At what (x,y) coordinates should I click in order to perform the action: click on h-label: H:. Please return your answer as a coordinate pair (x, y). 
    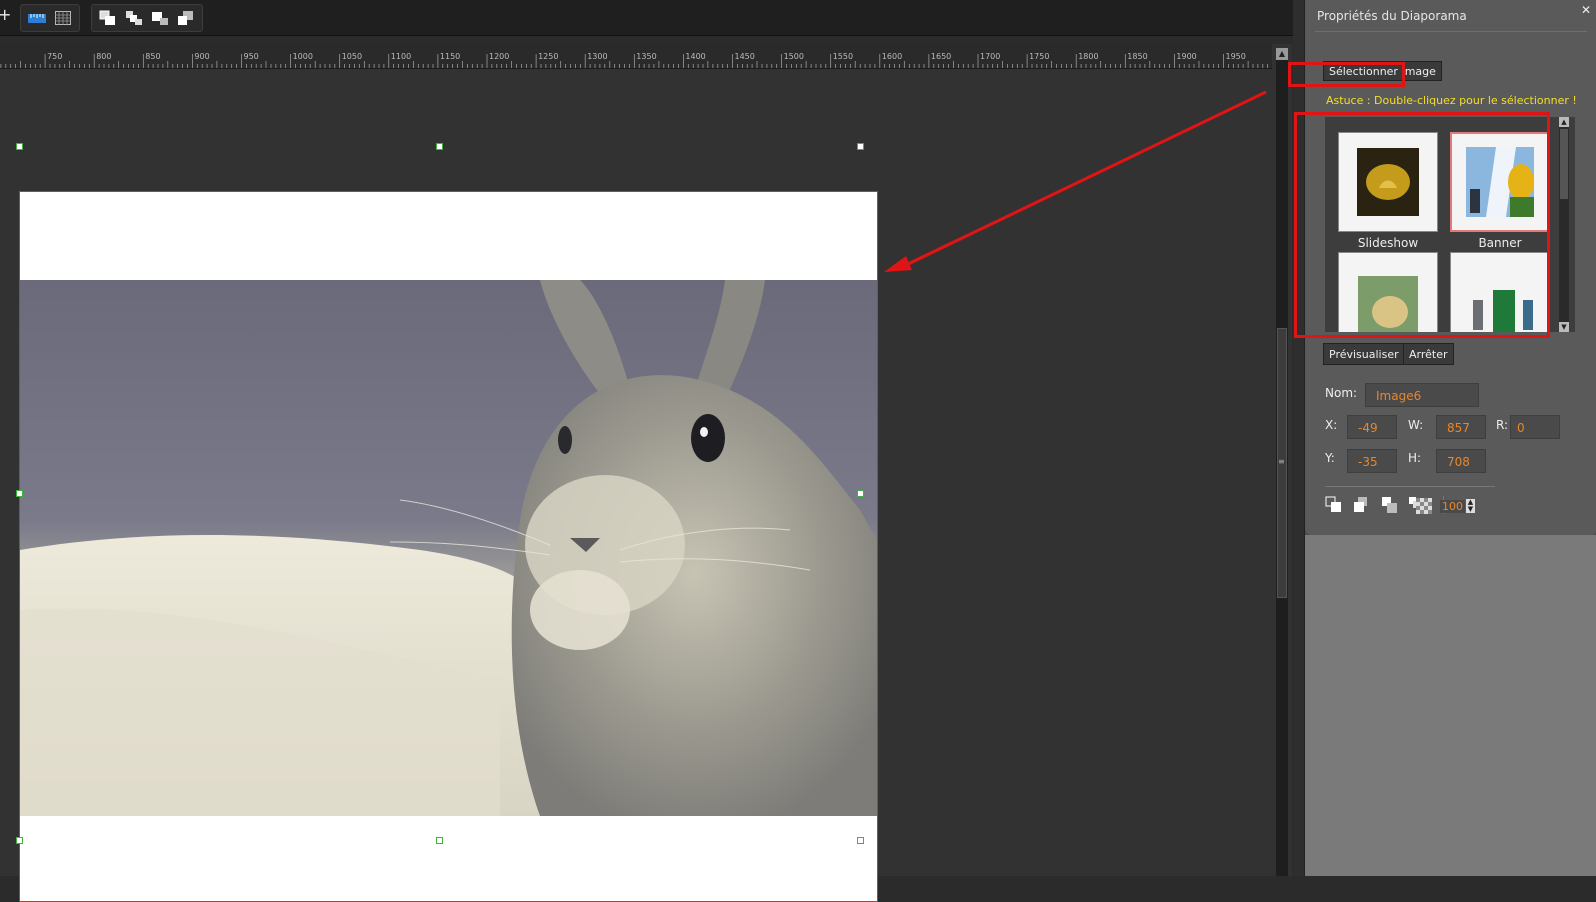
    Looking at the image, I should click on (1415, 458).